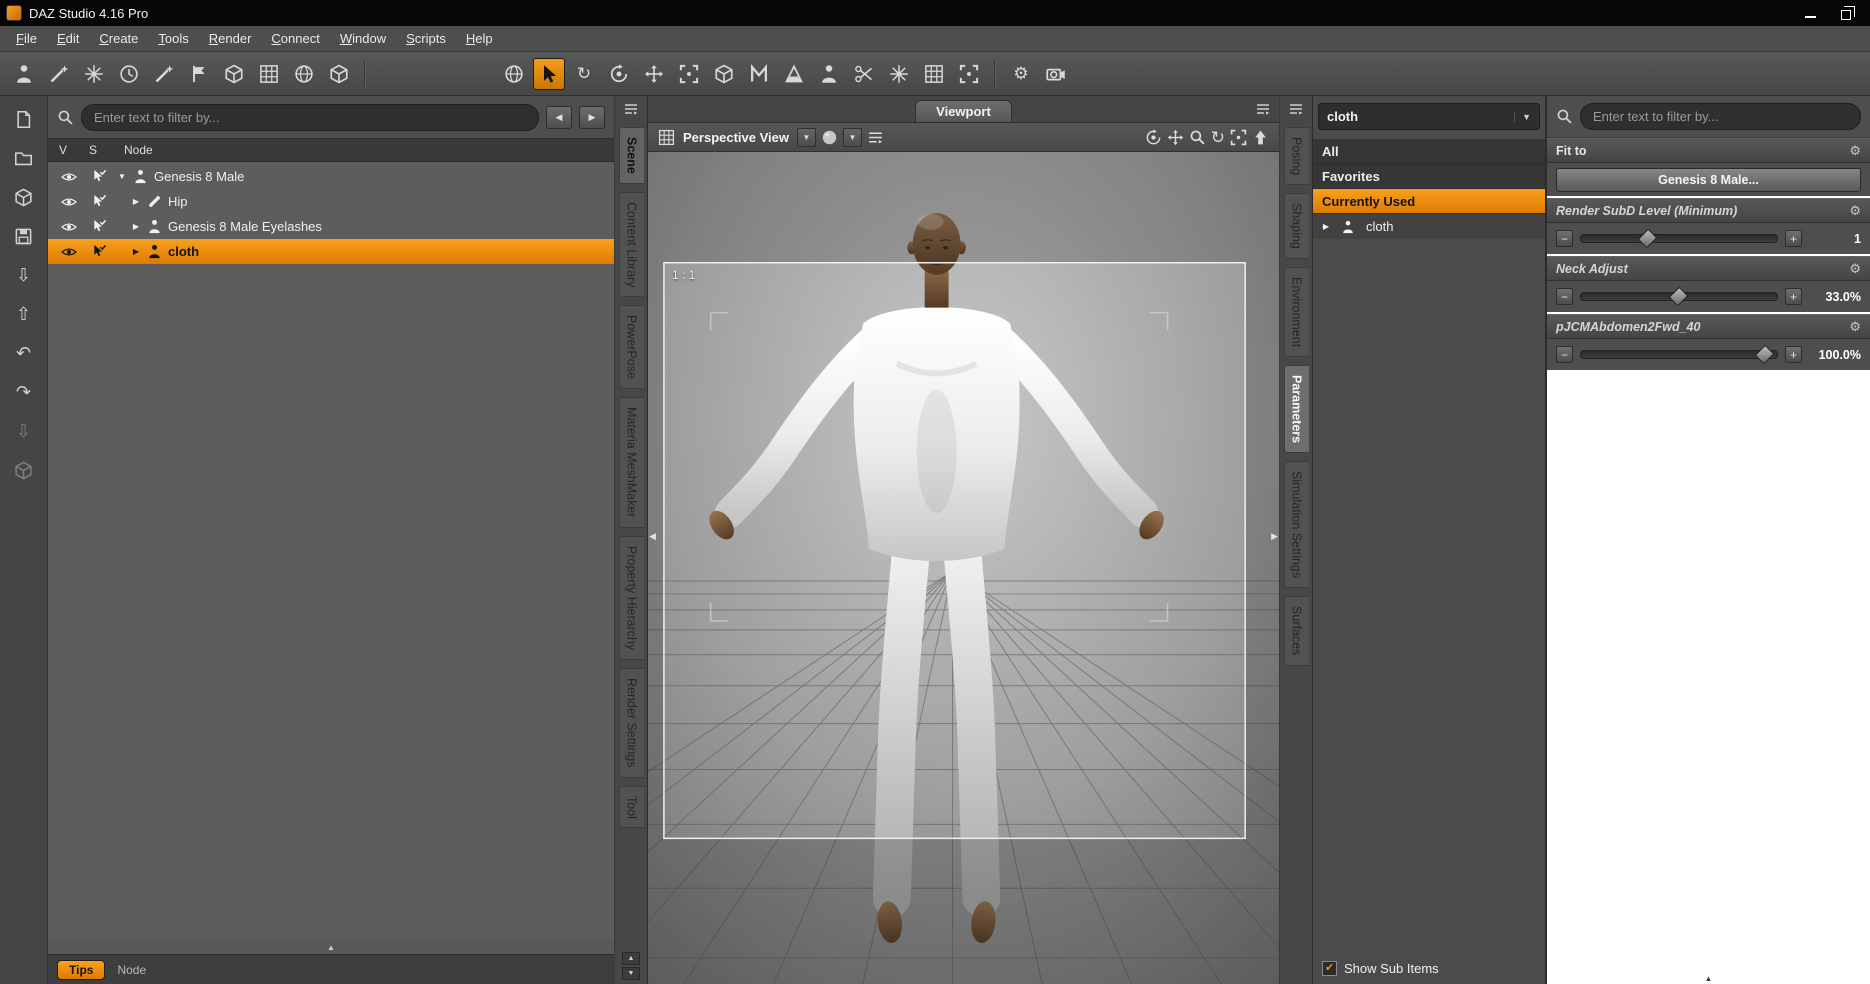 The image size is (1870, 984). What do you see at coordinates (1296, 156) in the screenshot?
I see `tab-posing: Posing` at bounding box center [1296, 156].